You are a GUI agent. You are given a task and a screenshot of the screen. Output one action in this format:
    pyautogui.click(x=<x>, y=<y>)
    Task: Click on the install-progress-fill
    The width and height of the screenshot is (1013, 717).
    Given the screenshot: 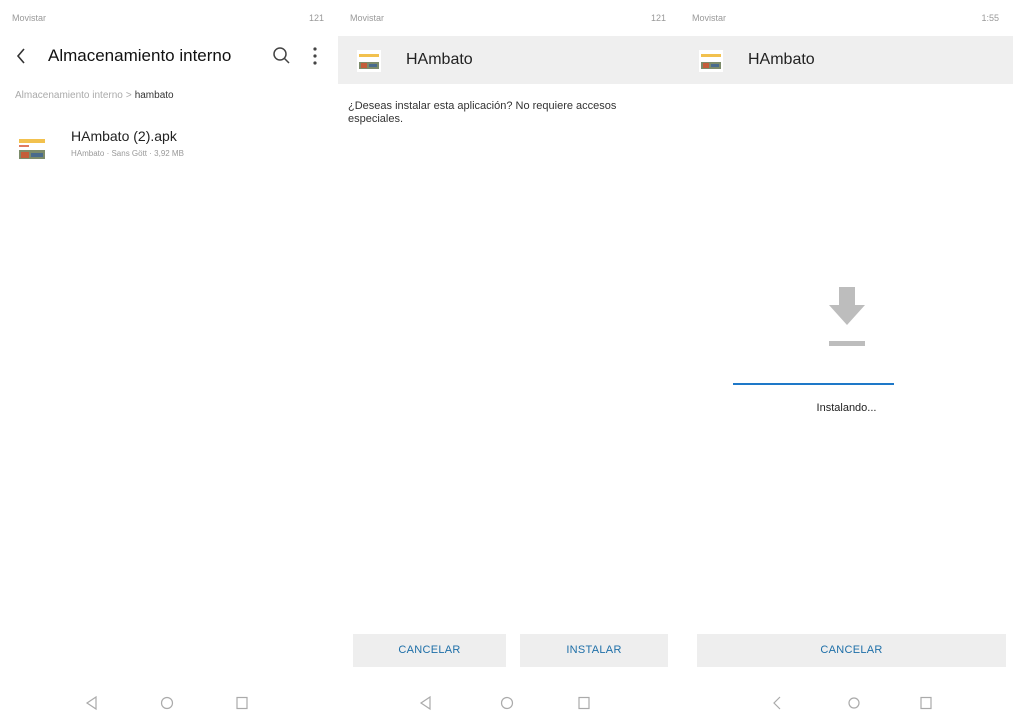 What is the action you would take?
    pyautogui.click(x=813, y=384)
    